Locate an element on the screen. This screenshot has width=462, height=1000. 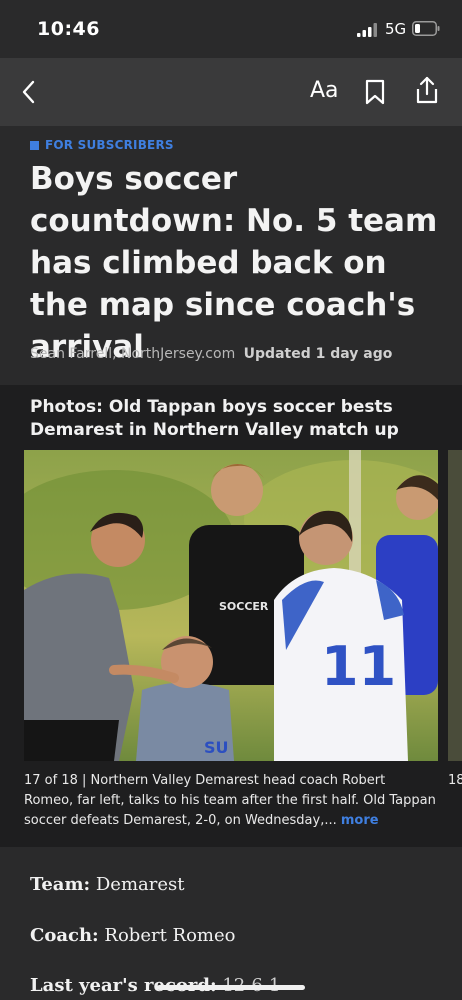
bookmark-icon is located at coordinates (375, 94).